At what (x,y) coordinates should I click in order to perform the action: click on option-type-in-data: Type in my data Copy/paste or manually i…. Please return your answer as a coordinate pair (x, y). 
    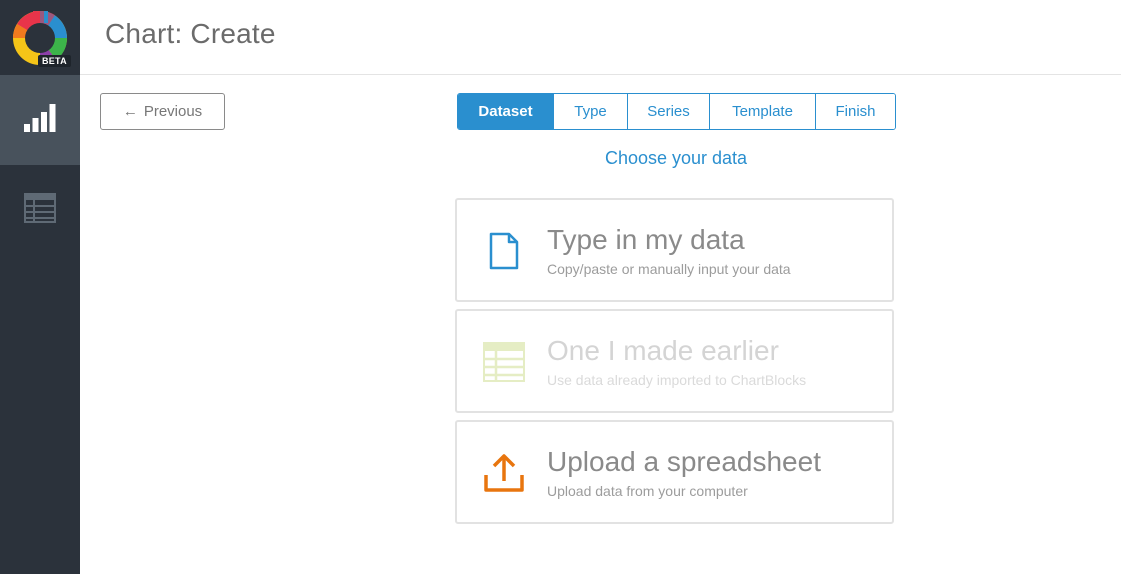
    Looking at the image, I should click on (674, 250).